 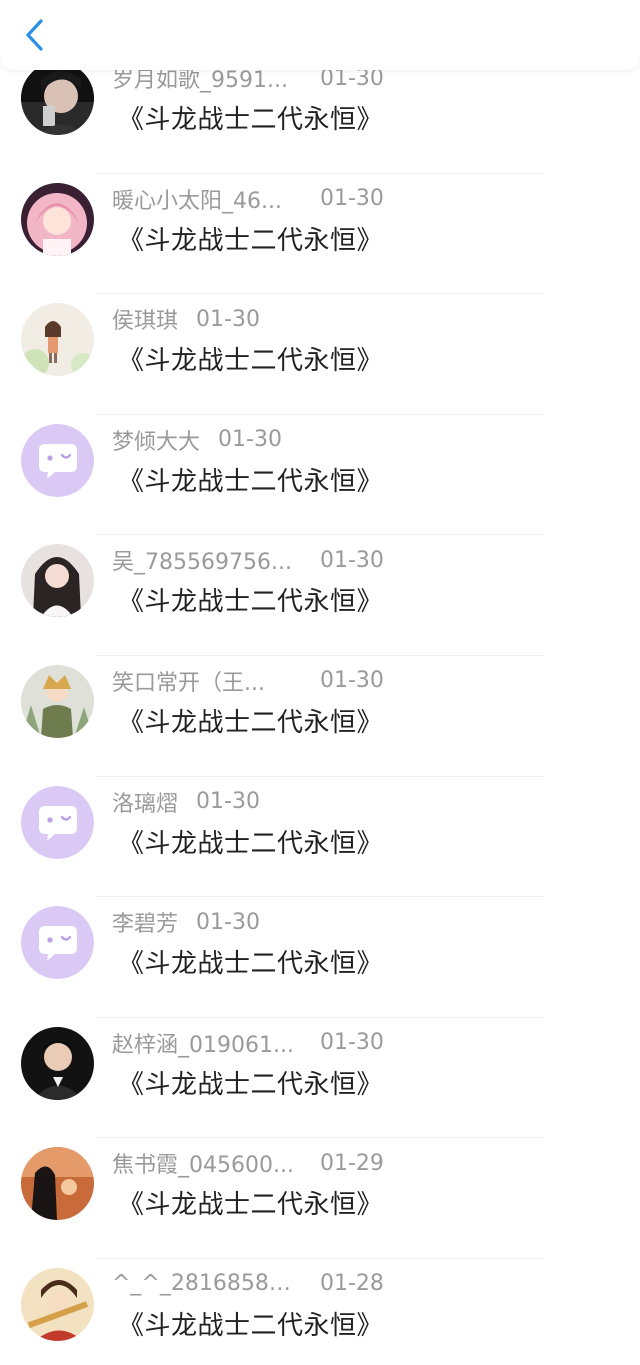 I want to click on item-date: 01-29, so click(x=352, y=1163).